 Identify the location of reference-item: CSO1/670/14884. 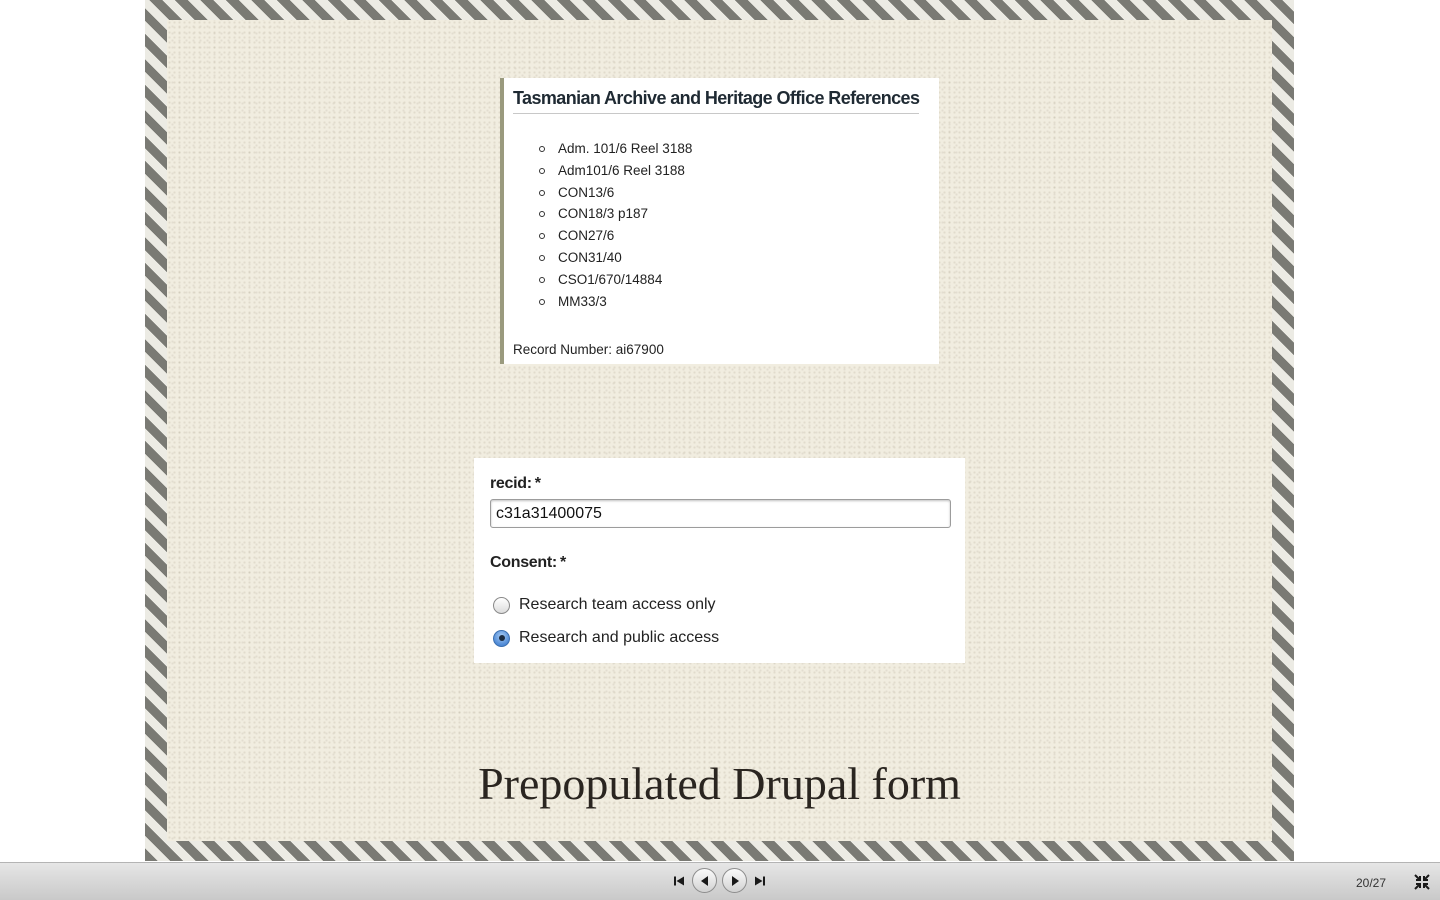
(739, 280).